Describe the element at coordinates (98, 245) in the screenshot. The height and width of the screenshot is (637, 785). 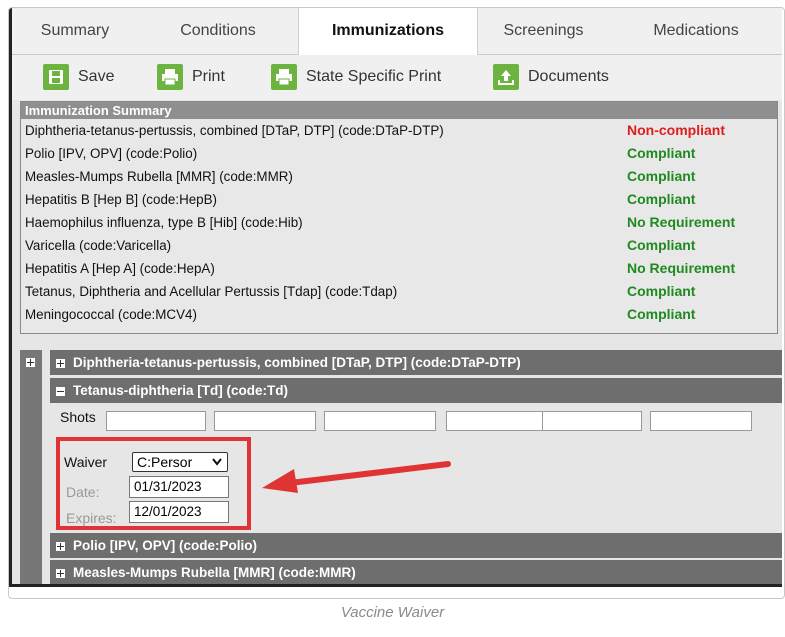
I see `vaccine-name: Varicella (code:Varicella)` at that location.